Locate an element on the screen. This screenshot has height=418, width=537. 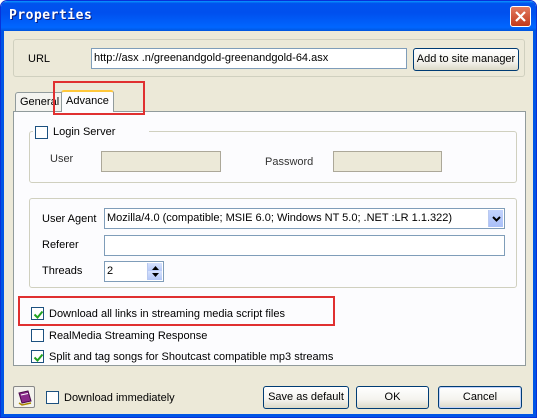
password-label: Password is located at coordinates (289, 162).